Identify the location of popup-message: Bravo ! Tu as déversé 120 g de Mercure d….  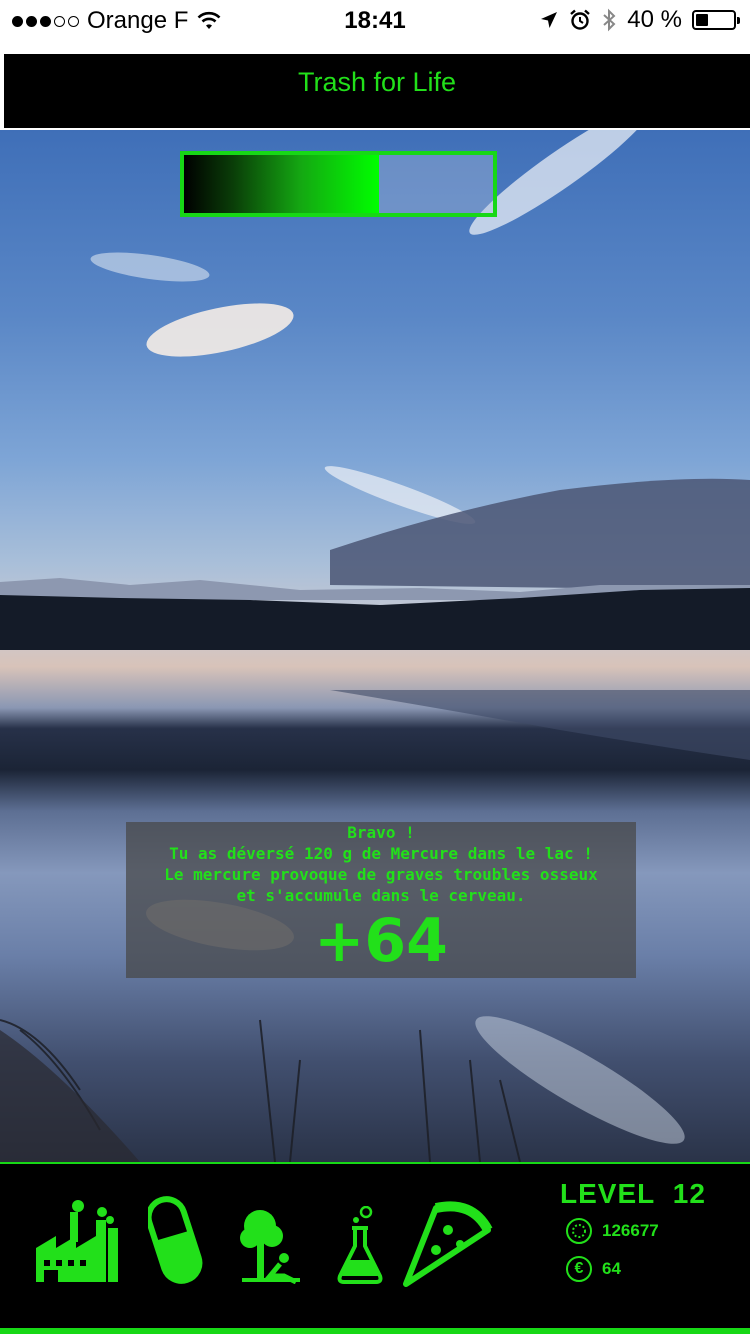
(381, 864).